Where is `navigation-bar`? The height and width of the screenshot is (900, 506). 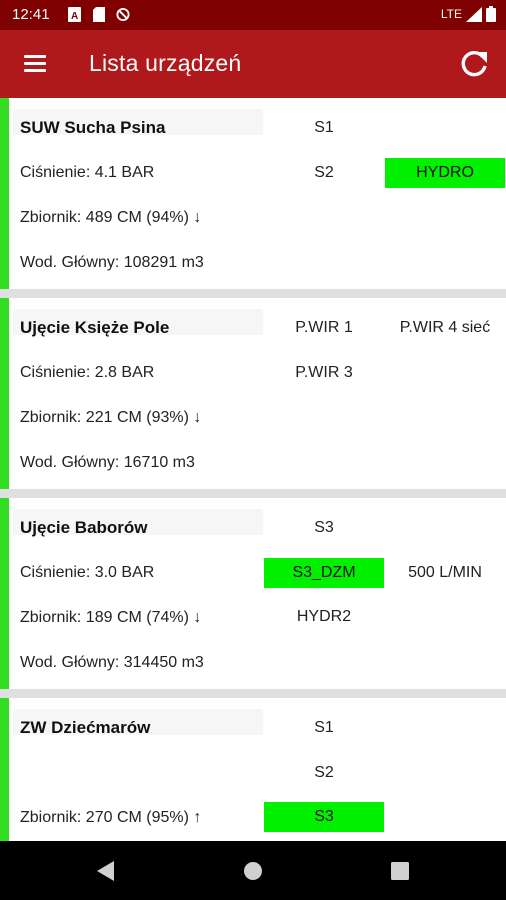 navigation-bar is located at coordinates (253, 870).